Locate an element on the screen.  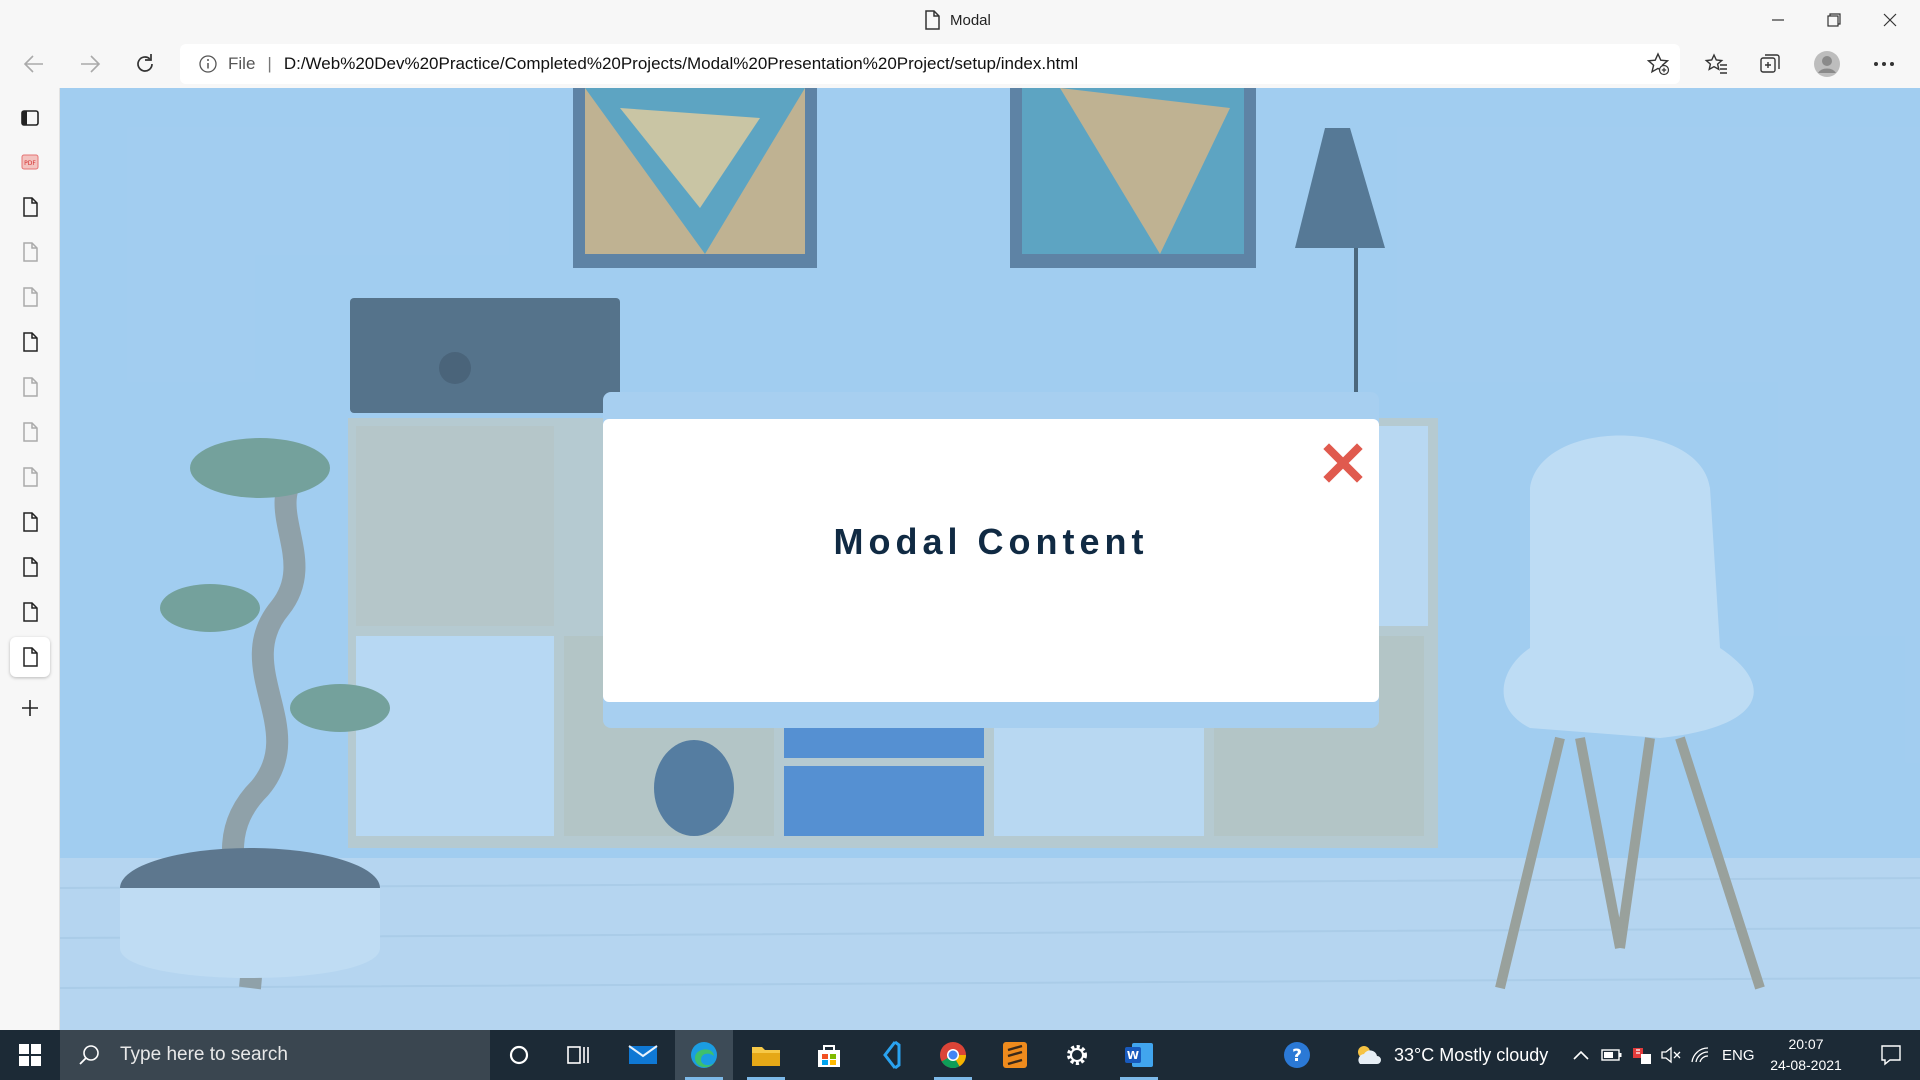
back-button is located at coordinates (34, 64).